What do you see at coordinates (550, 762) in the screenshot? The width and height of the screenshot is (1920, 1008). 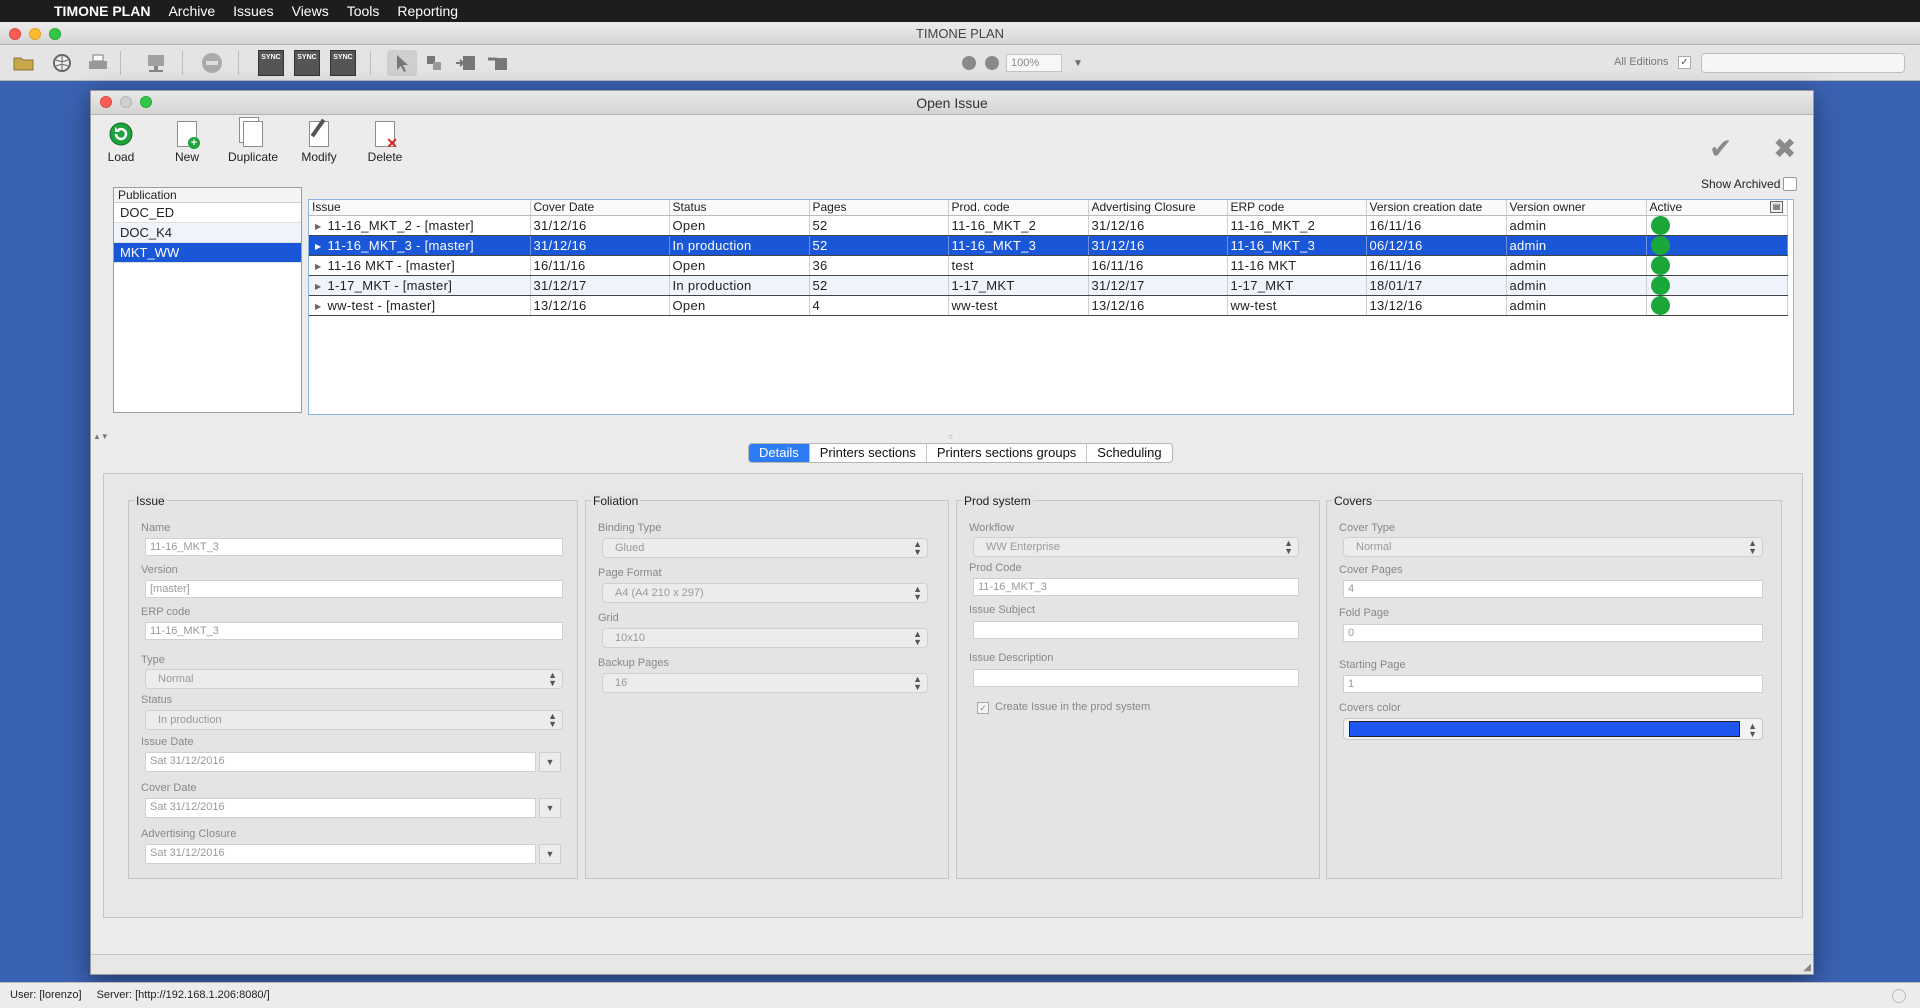 I see `issue-date-dropdown-icon: ▼` at bounding box center [550, 762].